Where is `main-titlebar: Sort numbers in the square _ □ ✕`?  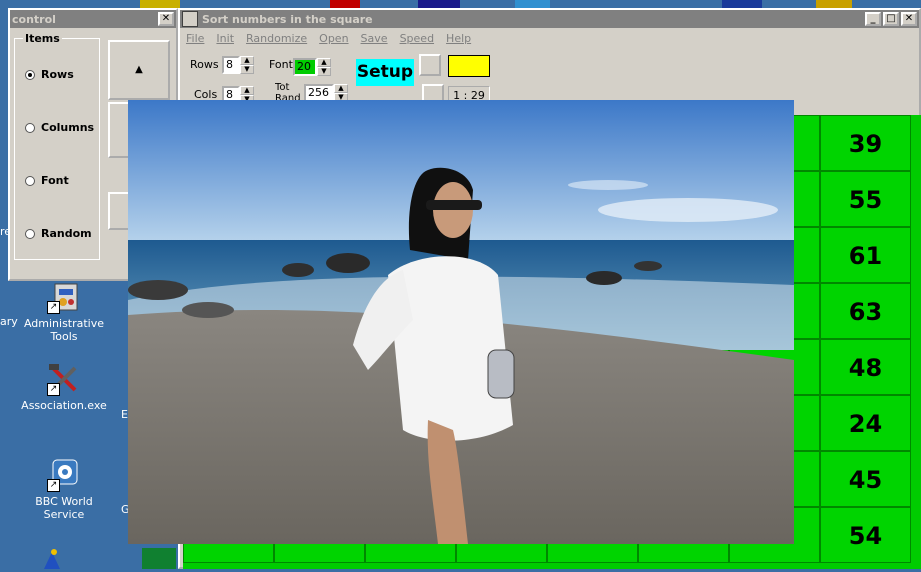 main-titlebar: Sort numbers in the square _ □ ✕ is located at coordinates (549, 19).